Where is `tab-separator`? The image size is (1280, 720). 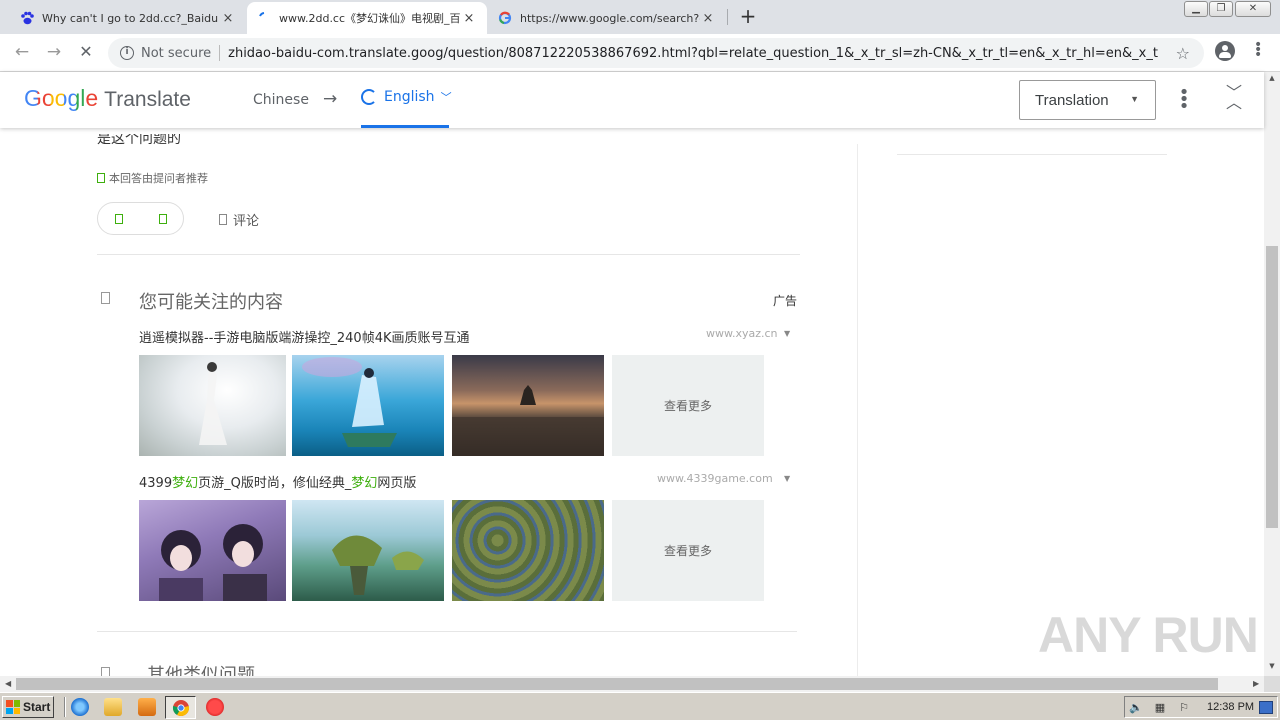
tab-separator is located at coordinates (727, 17).